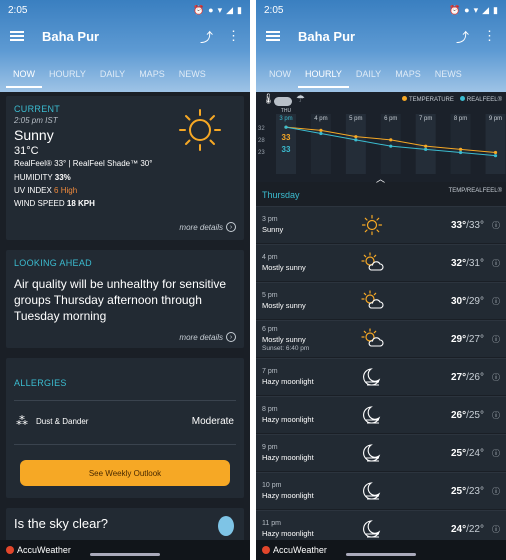  What do you see at coordinates (372, 225) in the screenshot?
I see `sun-icon` at bounding box center [372, 225].